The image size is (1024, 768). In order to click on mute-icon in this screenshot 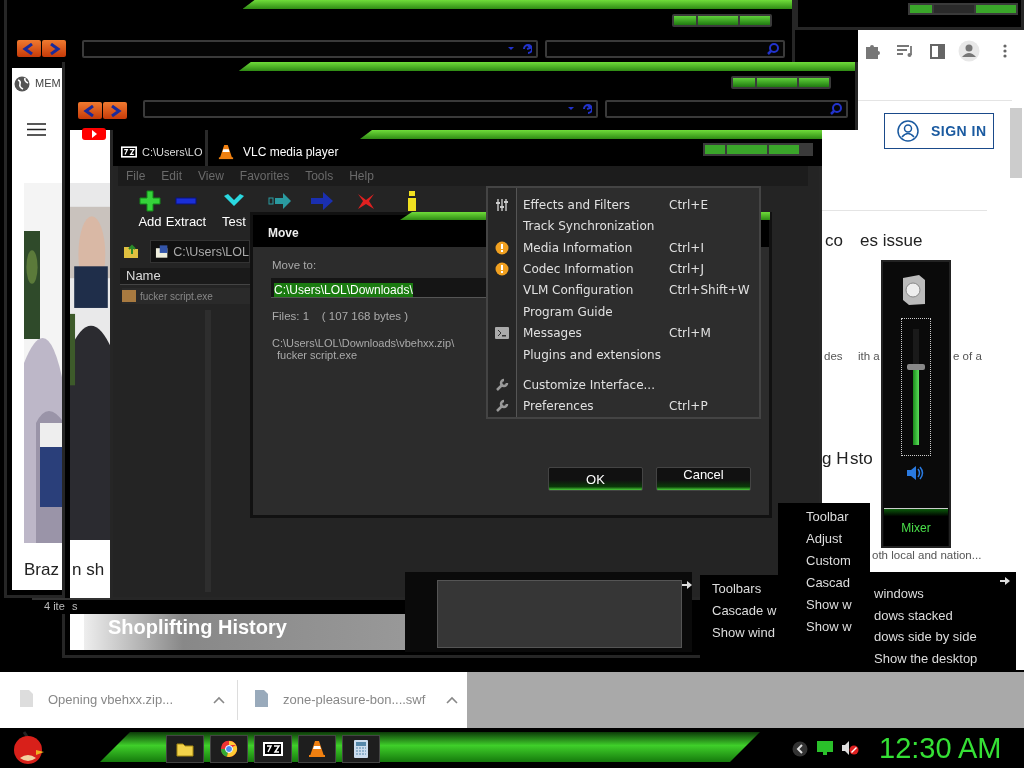, I will do `click(850, 748)`.